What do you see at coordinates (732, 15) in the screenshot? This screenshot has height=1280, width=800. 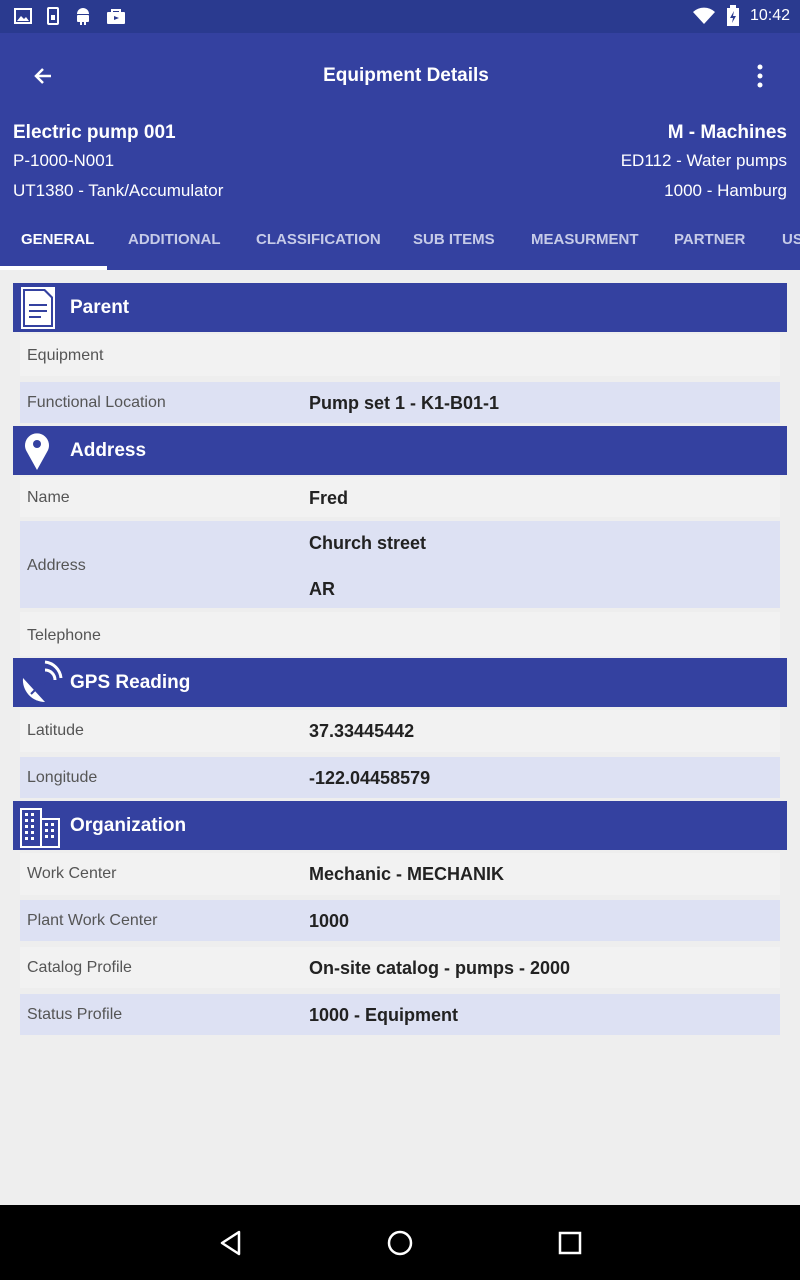 I see `battery-icon` at bounding box center [732, 15].